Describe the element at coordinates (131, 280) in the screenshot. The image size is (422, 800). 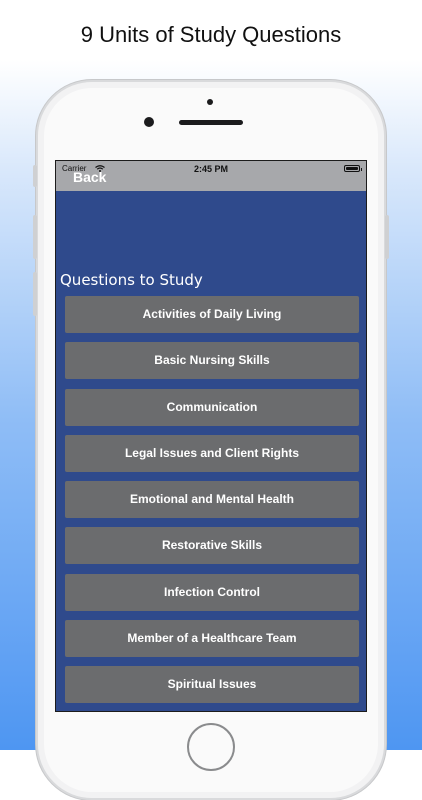
I see `section-title: Questions to Study` at that location.